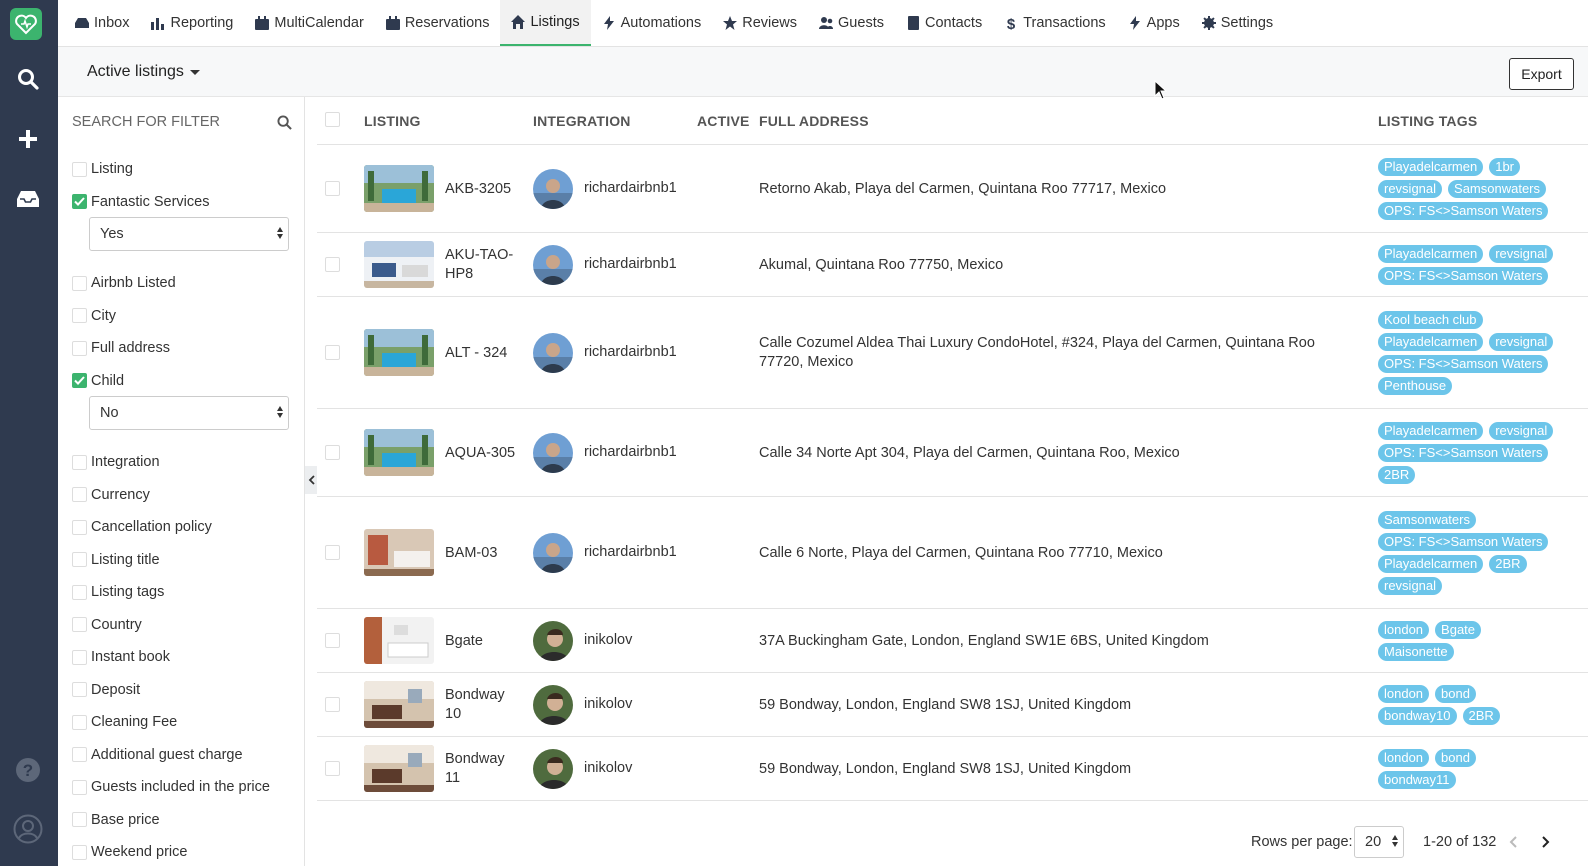 The height and width of the screenshot is (866, 1588). I want to click on nav-automations: Automations, so click(652, 23).